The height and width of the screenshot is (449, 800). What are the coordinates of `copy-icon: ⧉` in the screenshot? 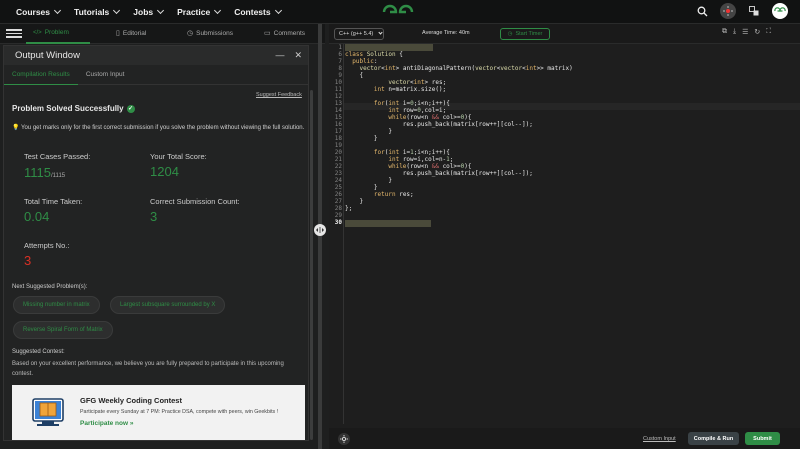 It's located at (724, 32).